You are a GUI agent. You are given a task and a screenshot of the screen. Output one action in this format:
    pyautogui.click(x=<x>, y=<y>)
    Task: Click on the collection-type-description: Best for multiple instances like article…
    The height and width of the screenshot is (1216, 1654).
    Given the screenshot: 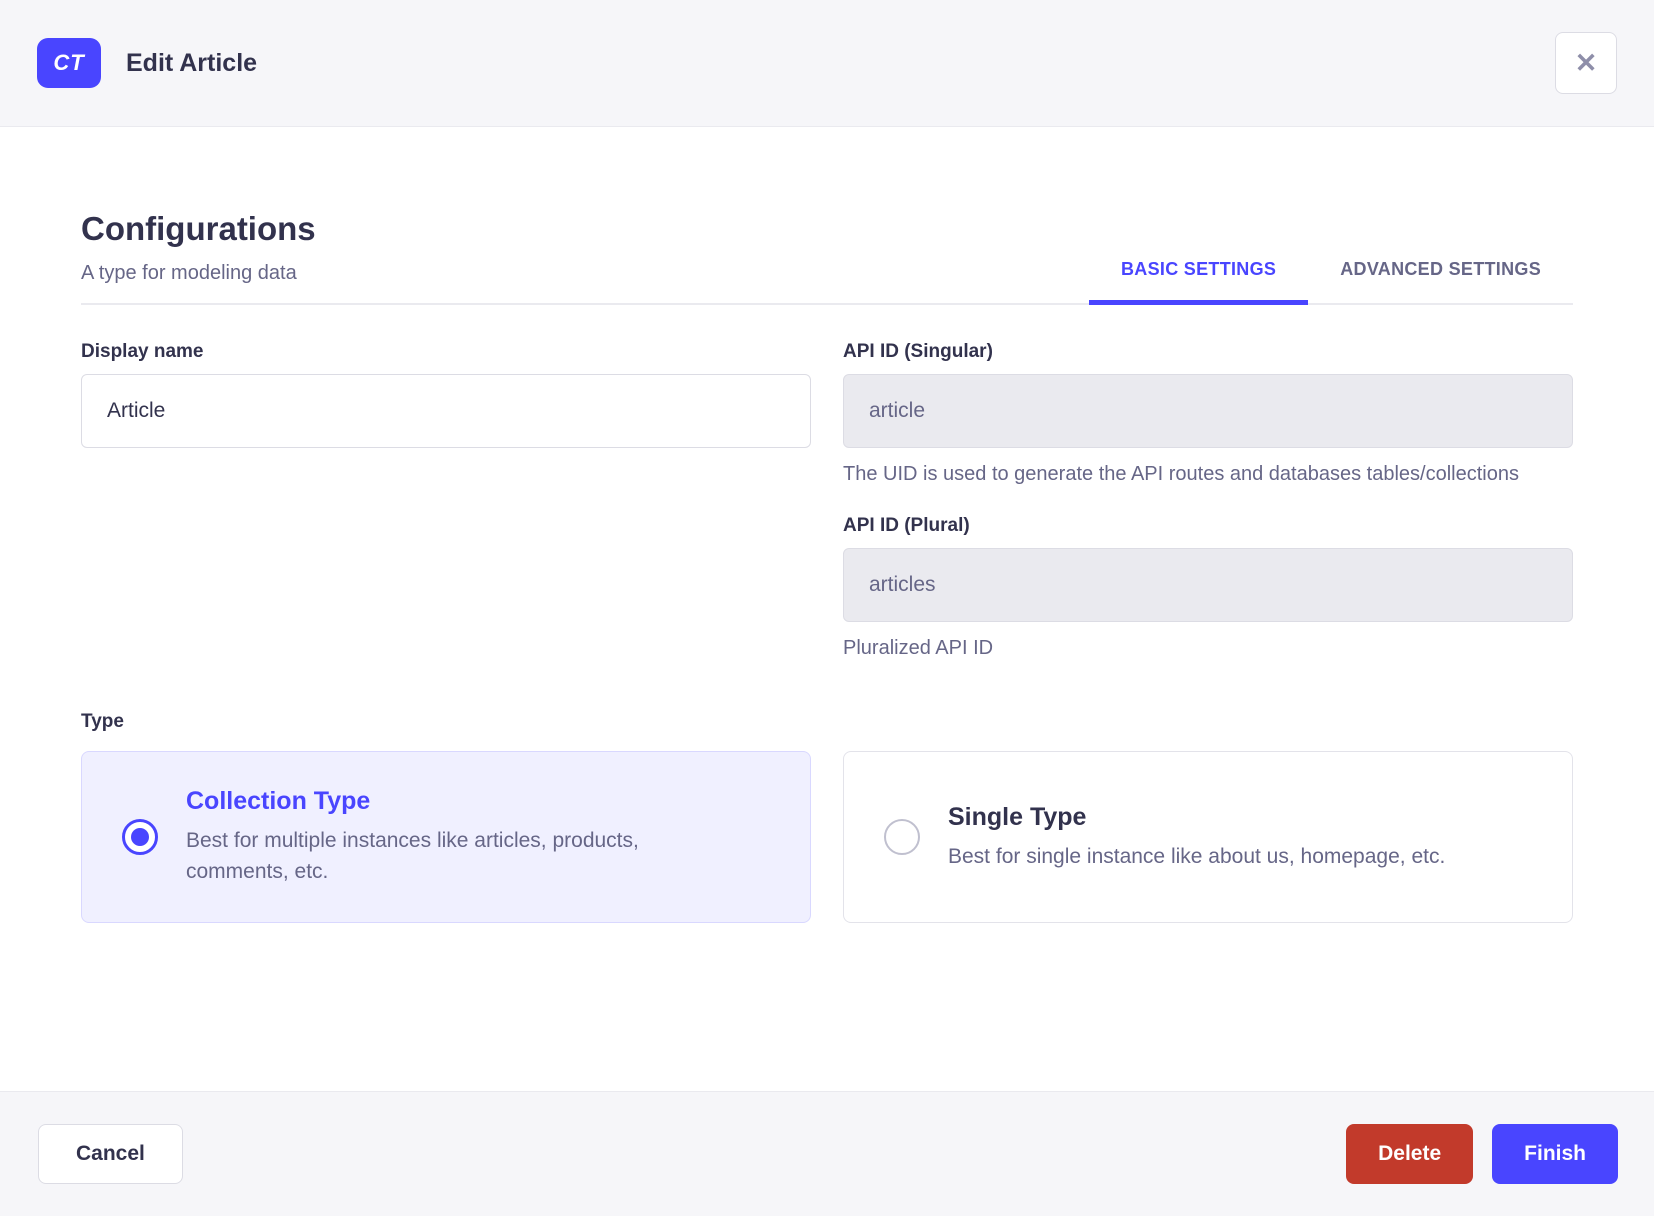 What is the action you would take?
    pyautogui.click(x=412, y=856)
    